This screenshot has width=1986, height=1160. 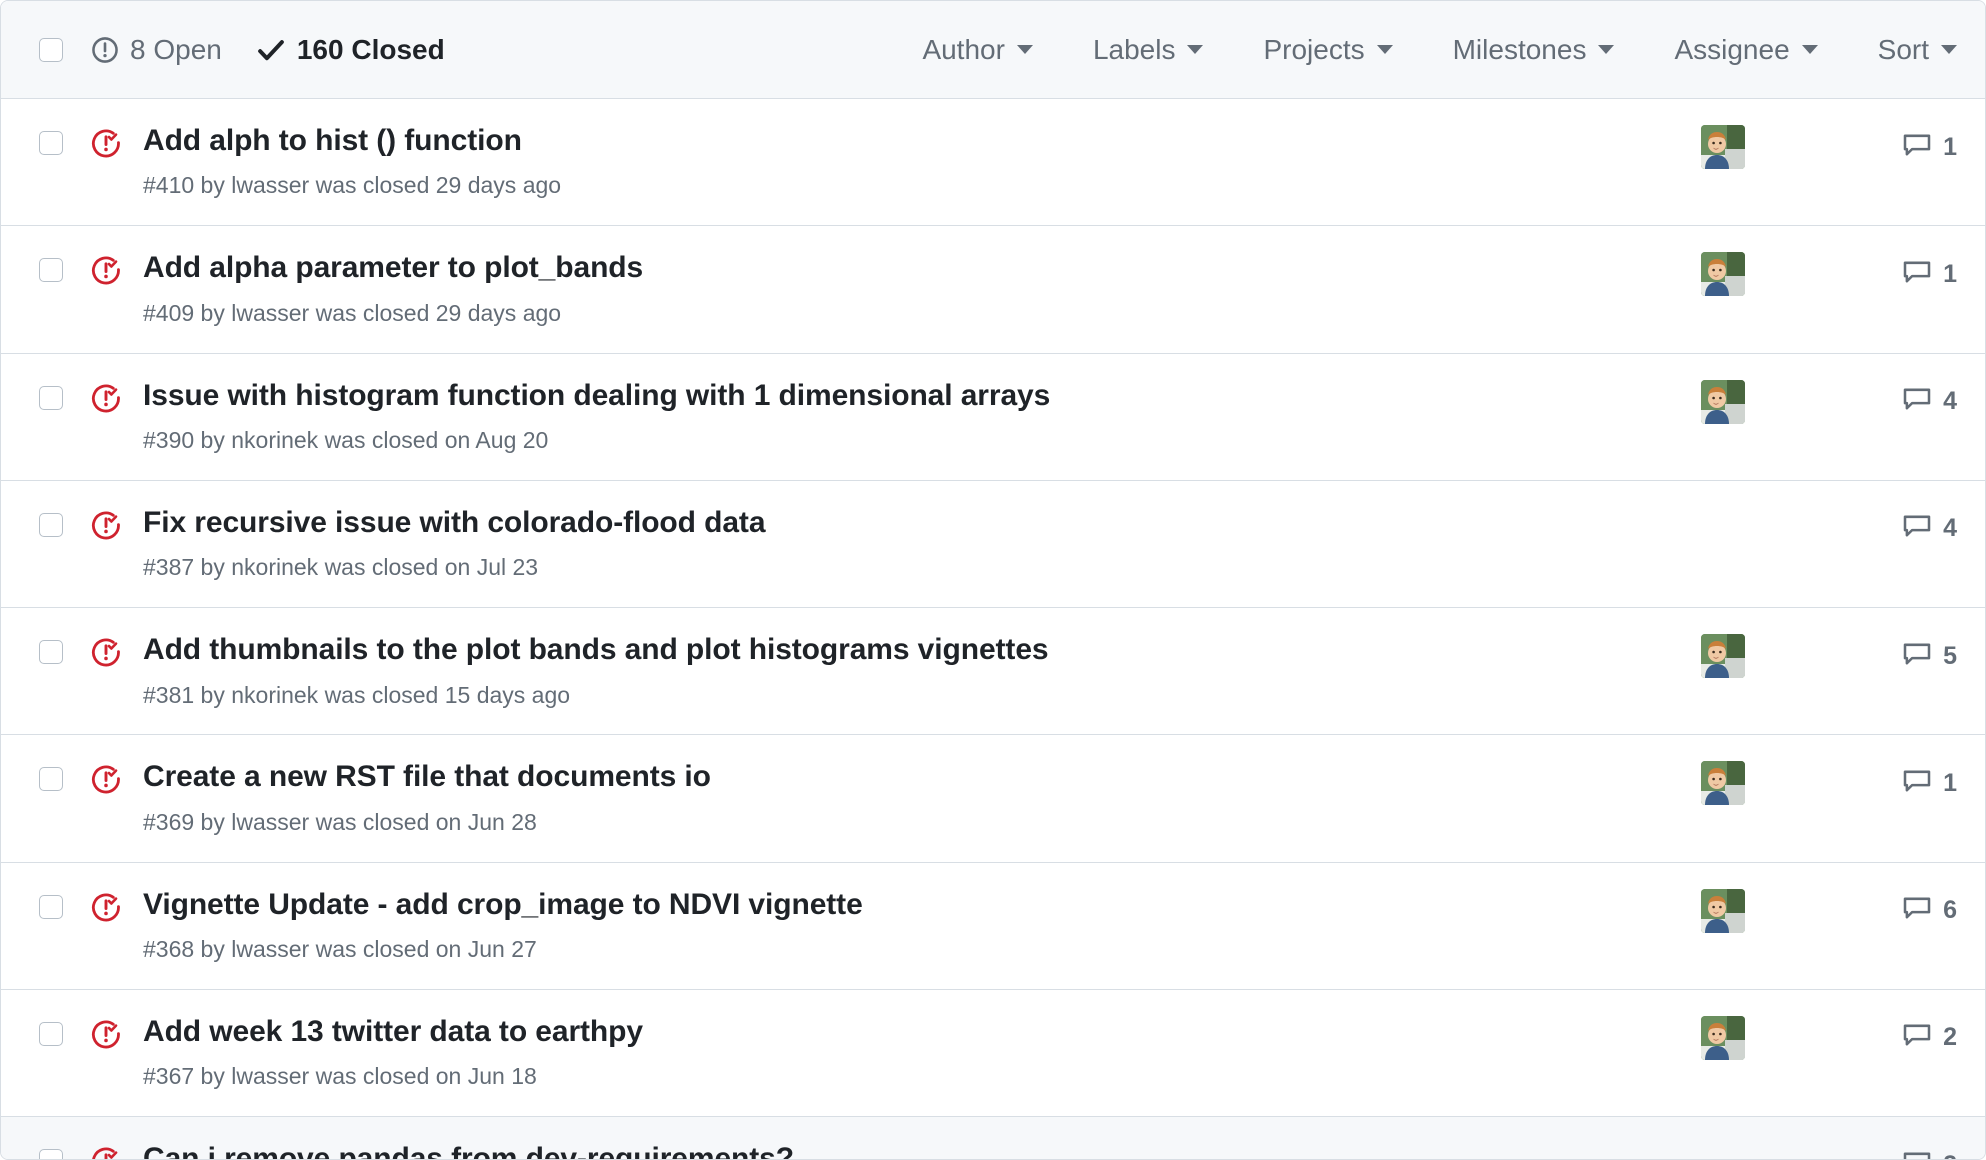 What do you see at coordinates (1829, 1151) in the screenshot?
I see `issue-row-right: 2` at bounding box center [1829, 1151].